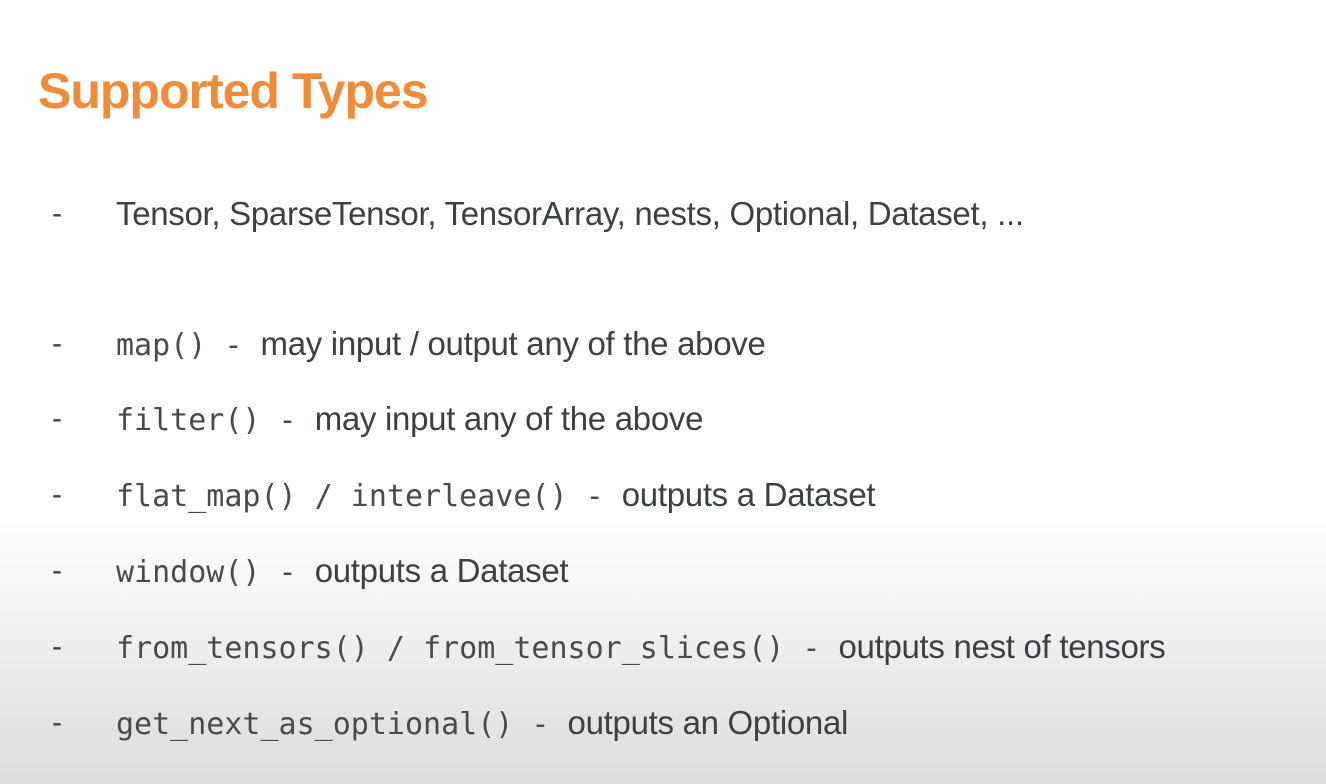  I want to click on bullet-item: - filter() - may input any of the above, so click(663, 419).